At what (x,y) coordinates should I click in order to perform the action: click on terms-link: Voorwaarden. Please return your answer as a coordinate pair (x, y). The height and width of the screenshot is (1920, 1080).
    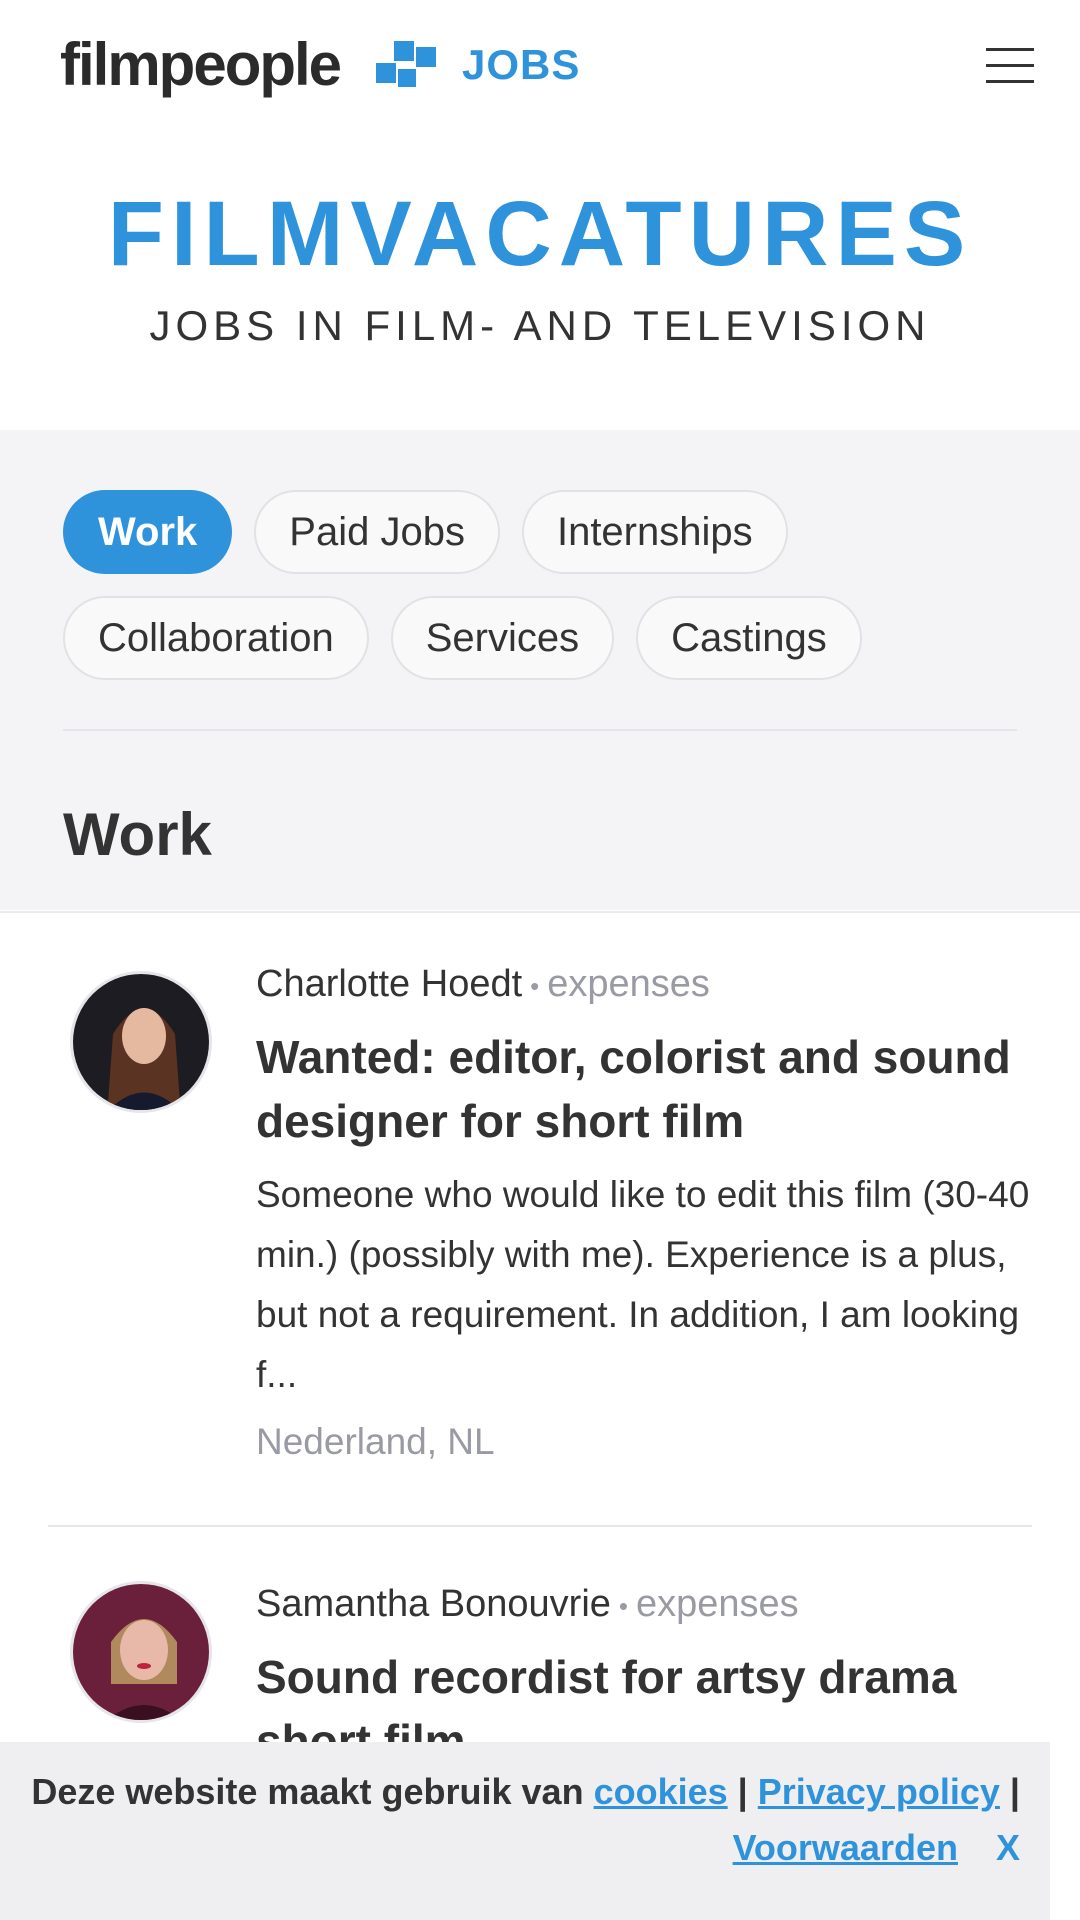
    Looking at the image, I should click on (845, 1847).